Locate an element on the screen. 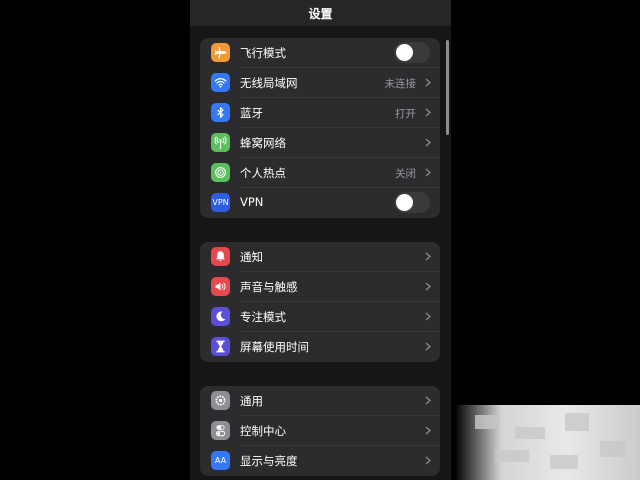 This screenshot has width=640, height=480. vpn-toggle is located at coordinates (412, 202).